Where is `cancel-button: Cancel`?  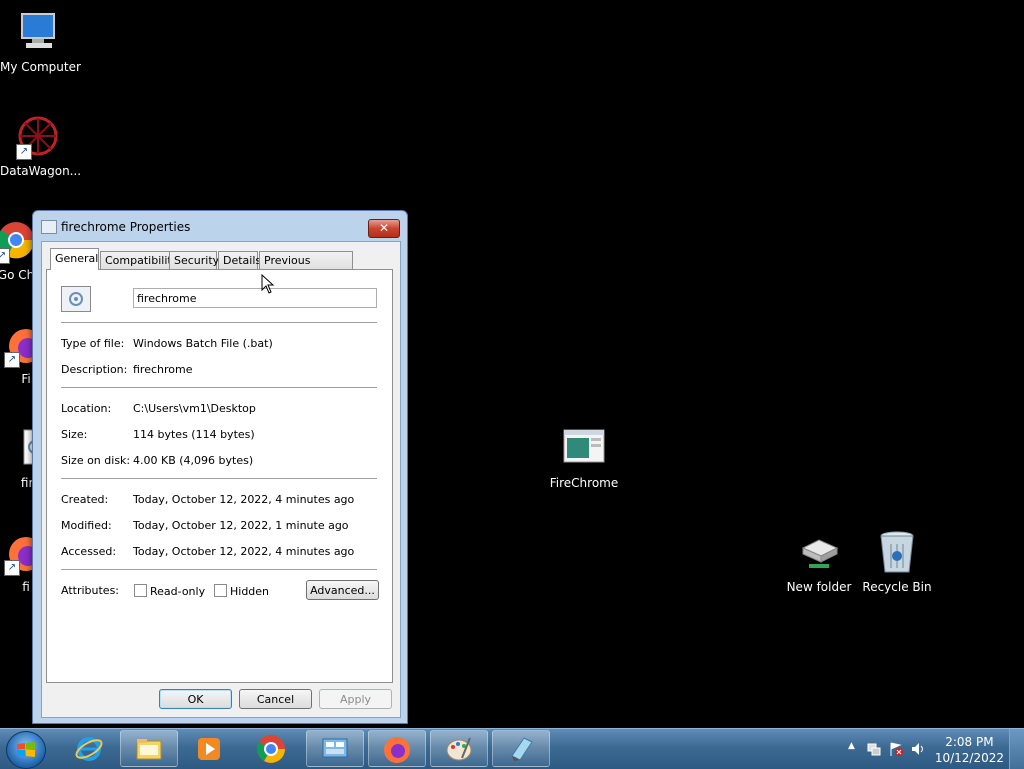
cancel-button: Cancel is located at coordinates (275, 699).